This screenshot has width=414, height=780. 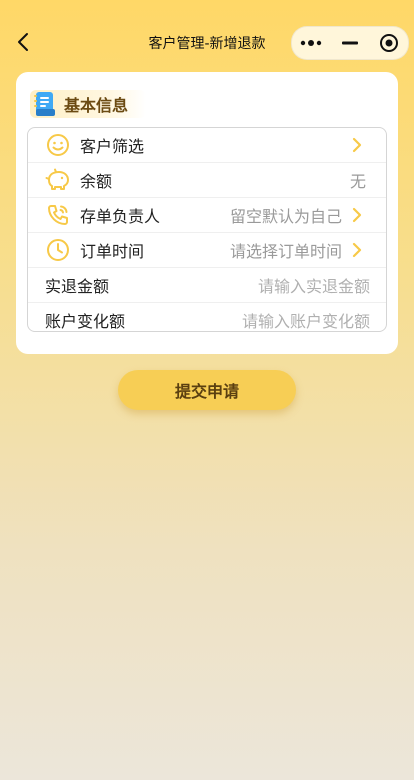 What do you see at coordinates (207, 390) in the screenshot?
I see `submit-button: 提交申请` at bounding box center [207, 390].